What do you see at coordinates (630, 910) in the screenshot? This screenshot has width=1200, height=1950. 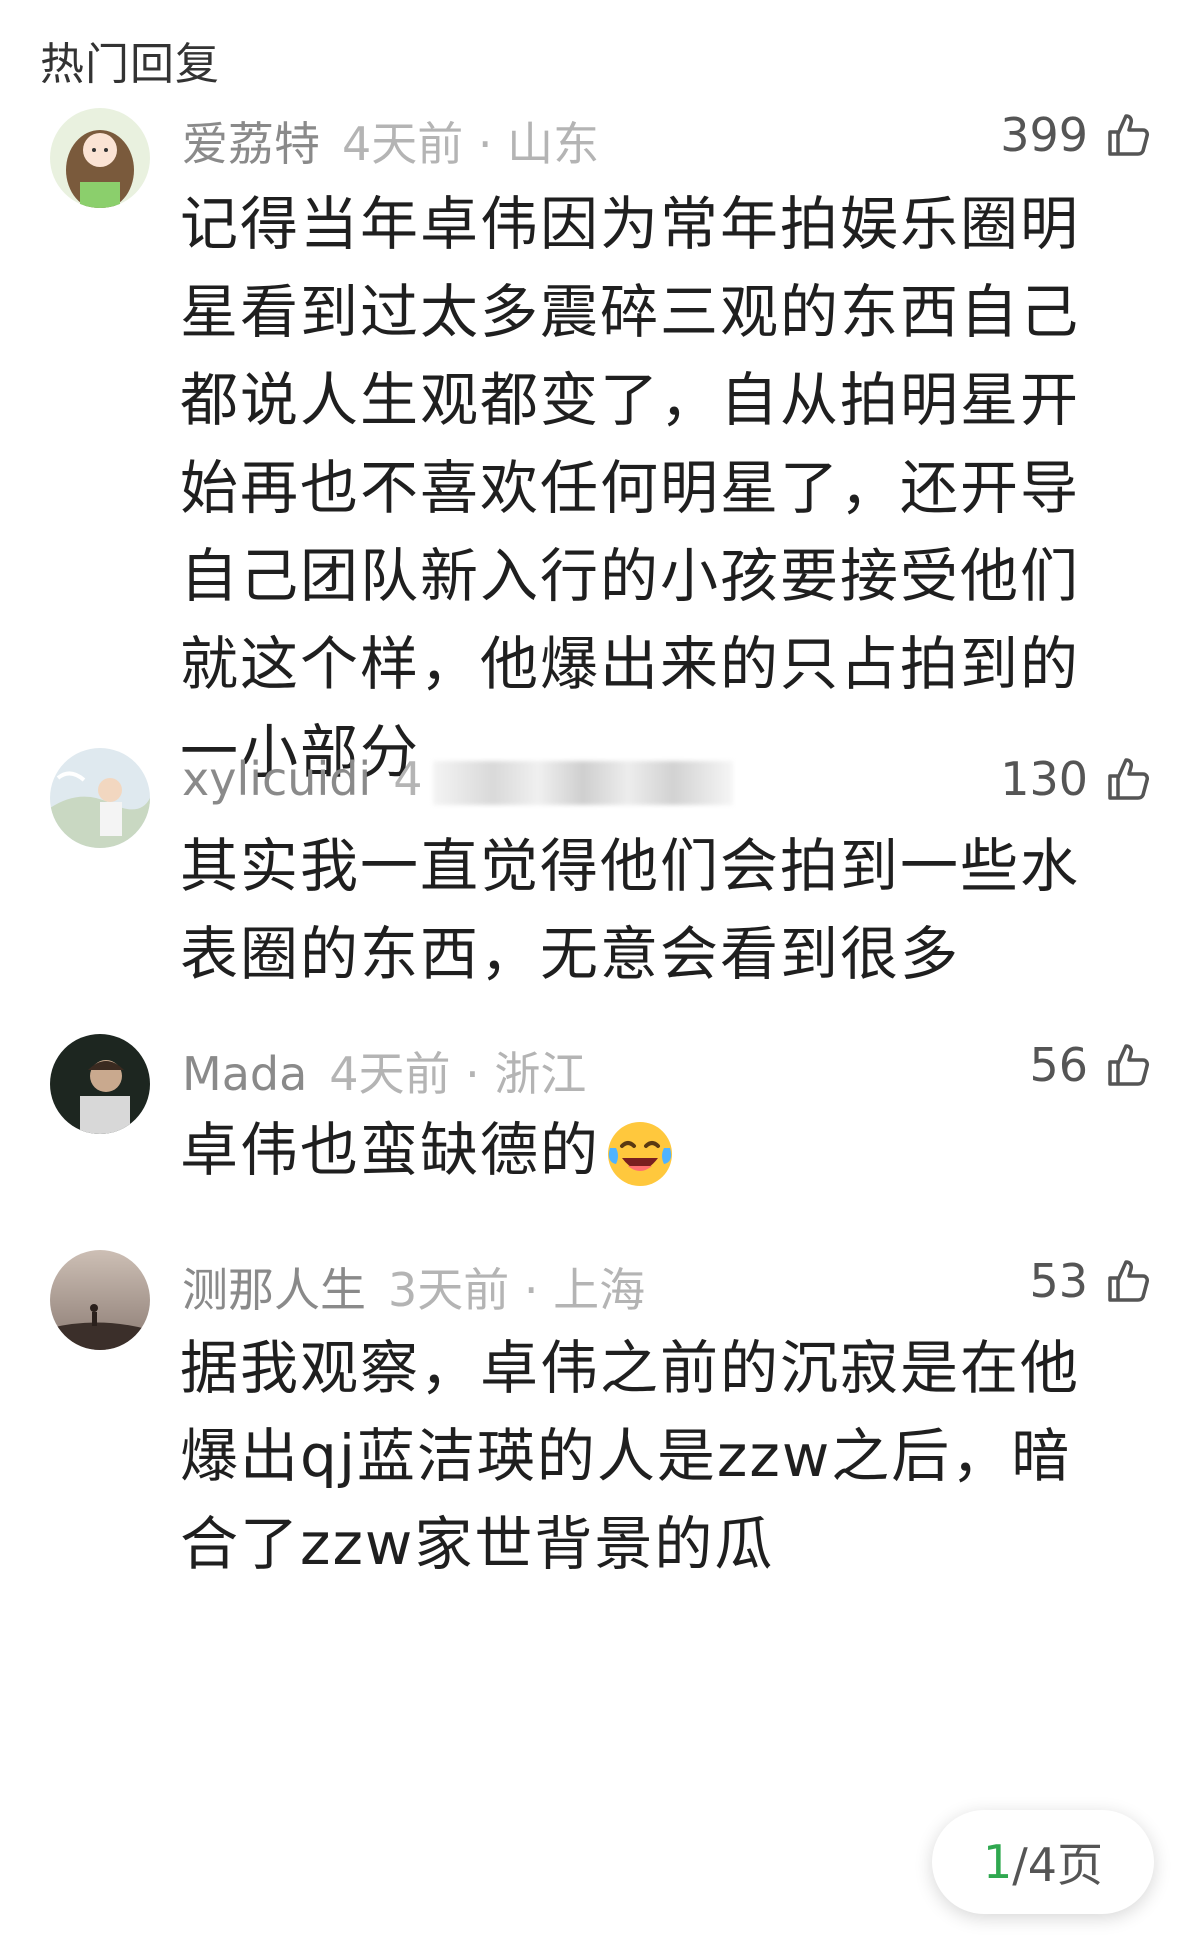 I see `comment-text: 其实我一直觉得他们会拍到一些水表圈的东西，无意会看到很多` at bounding box center [630, 910].